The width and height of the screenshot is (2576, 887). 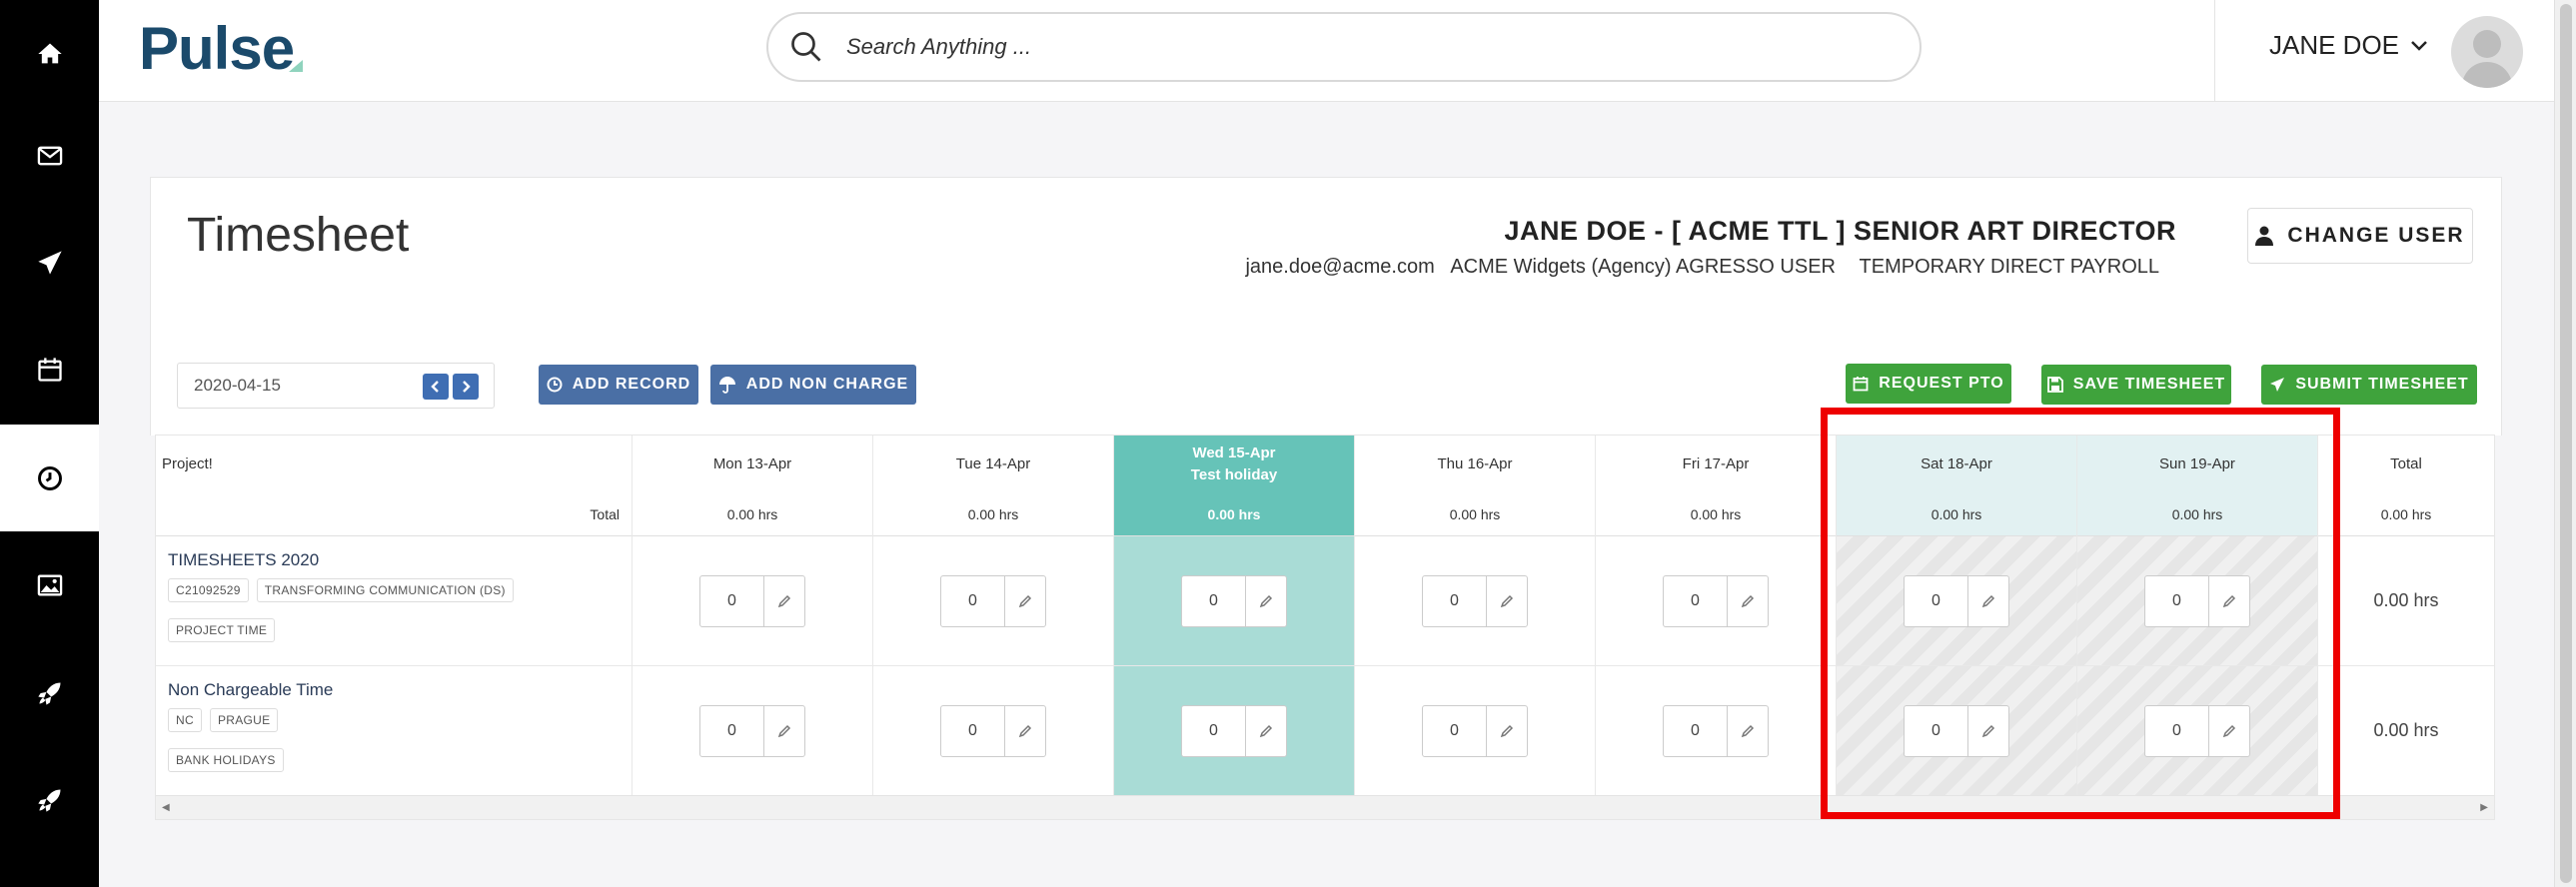 I want to click on add-record-button: ADD RECORD, so click(x=618, y=385).